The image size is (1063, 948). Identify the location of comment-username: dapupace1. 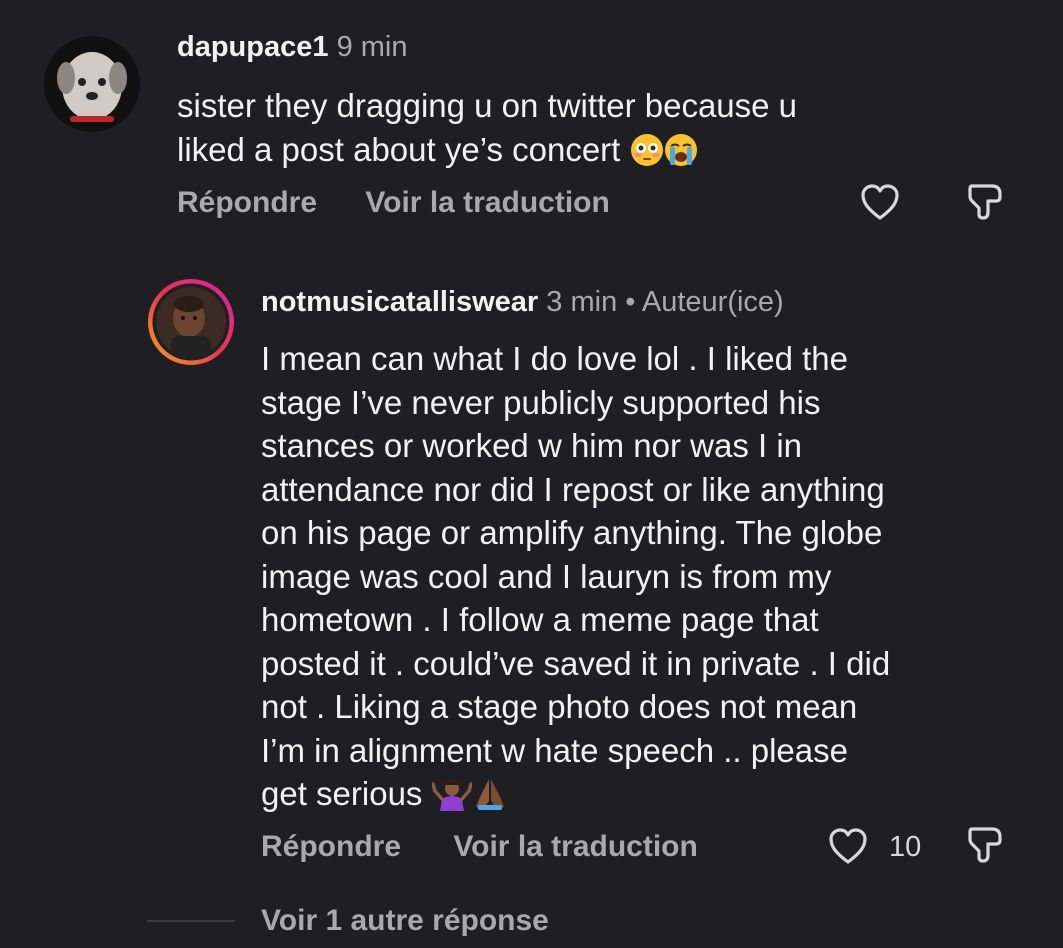
(253, 47).